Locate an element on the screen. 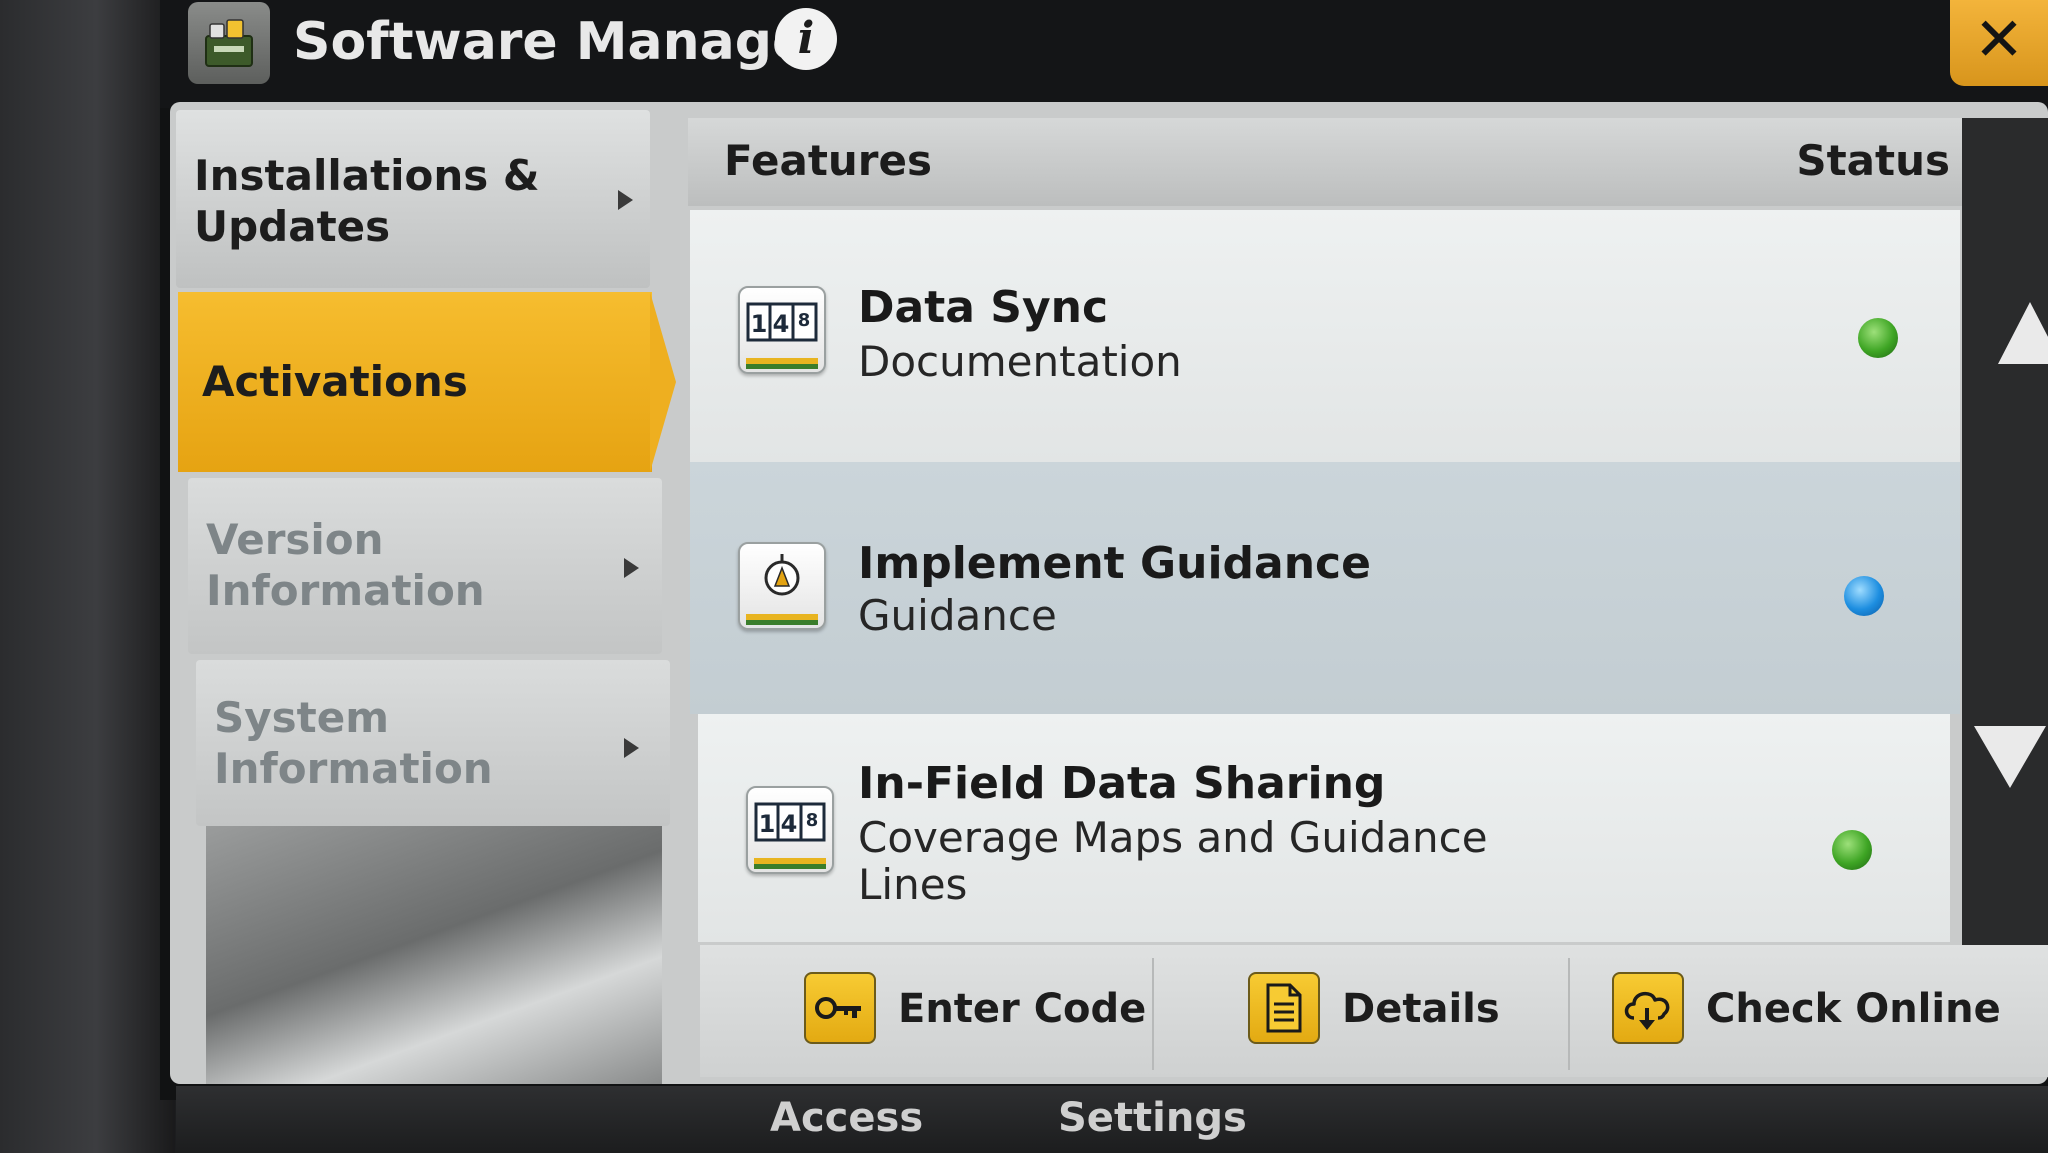  sidebar-item-installations-updates: Installations & Updates is located at coordinates (413, 199).